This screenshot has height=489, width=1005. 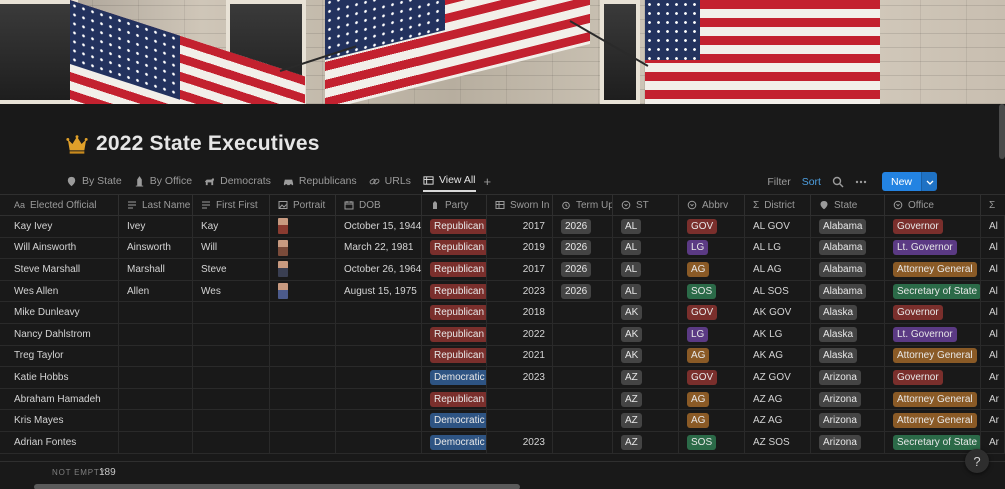 I want to click on table-cell-first: Steve, so click(x=231, y=269).